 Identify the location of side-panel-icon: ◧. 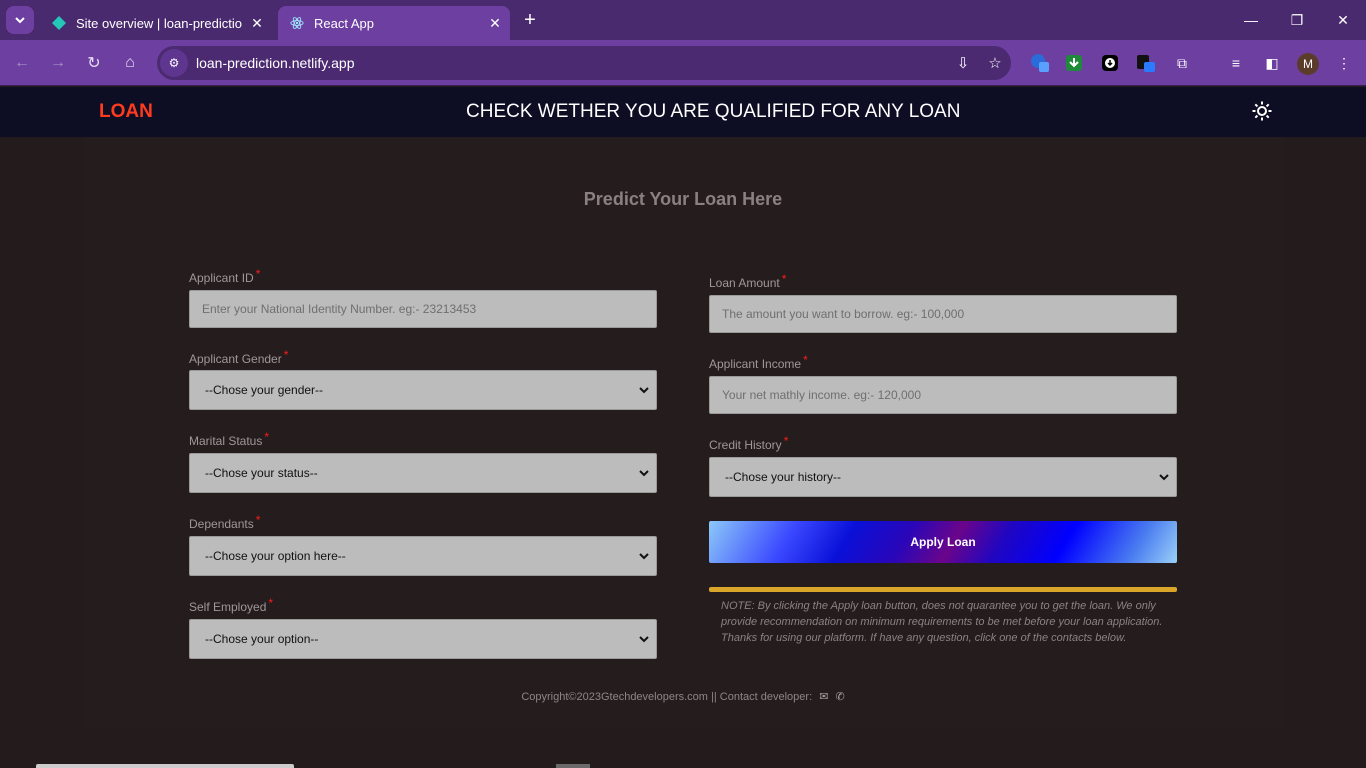
(1272, 63).